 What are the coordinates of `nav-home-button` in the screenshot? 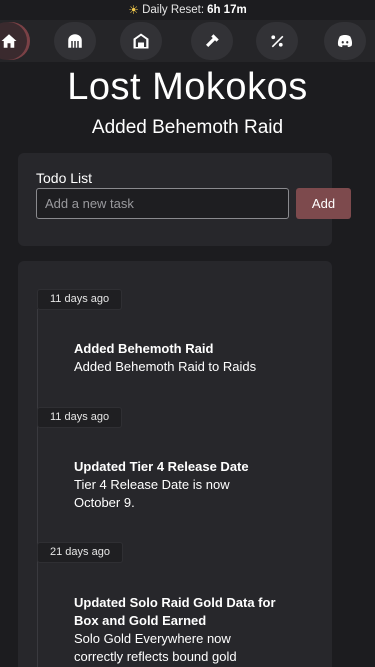 It's located at (15, 41).